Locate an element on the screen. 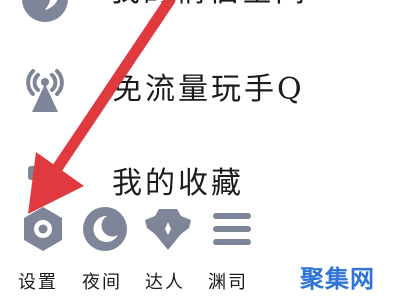 The width and height of the screenshot is (400, 300). toolbar-label-settings: 设置 is located at coordinates (38, 283).